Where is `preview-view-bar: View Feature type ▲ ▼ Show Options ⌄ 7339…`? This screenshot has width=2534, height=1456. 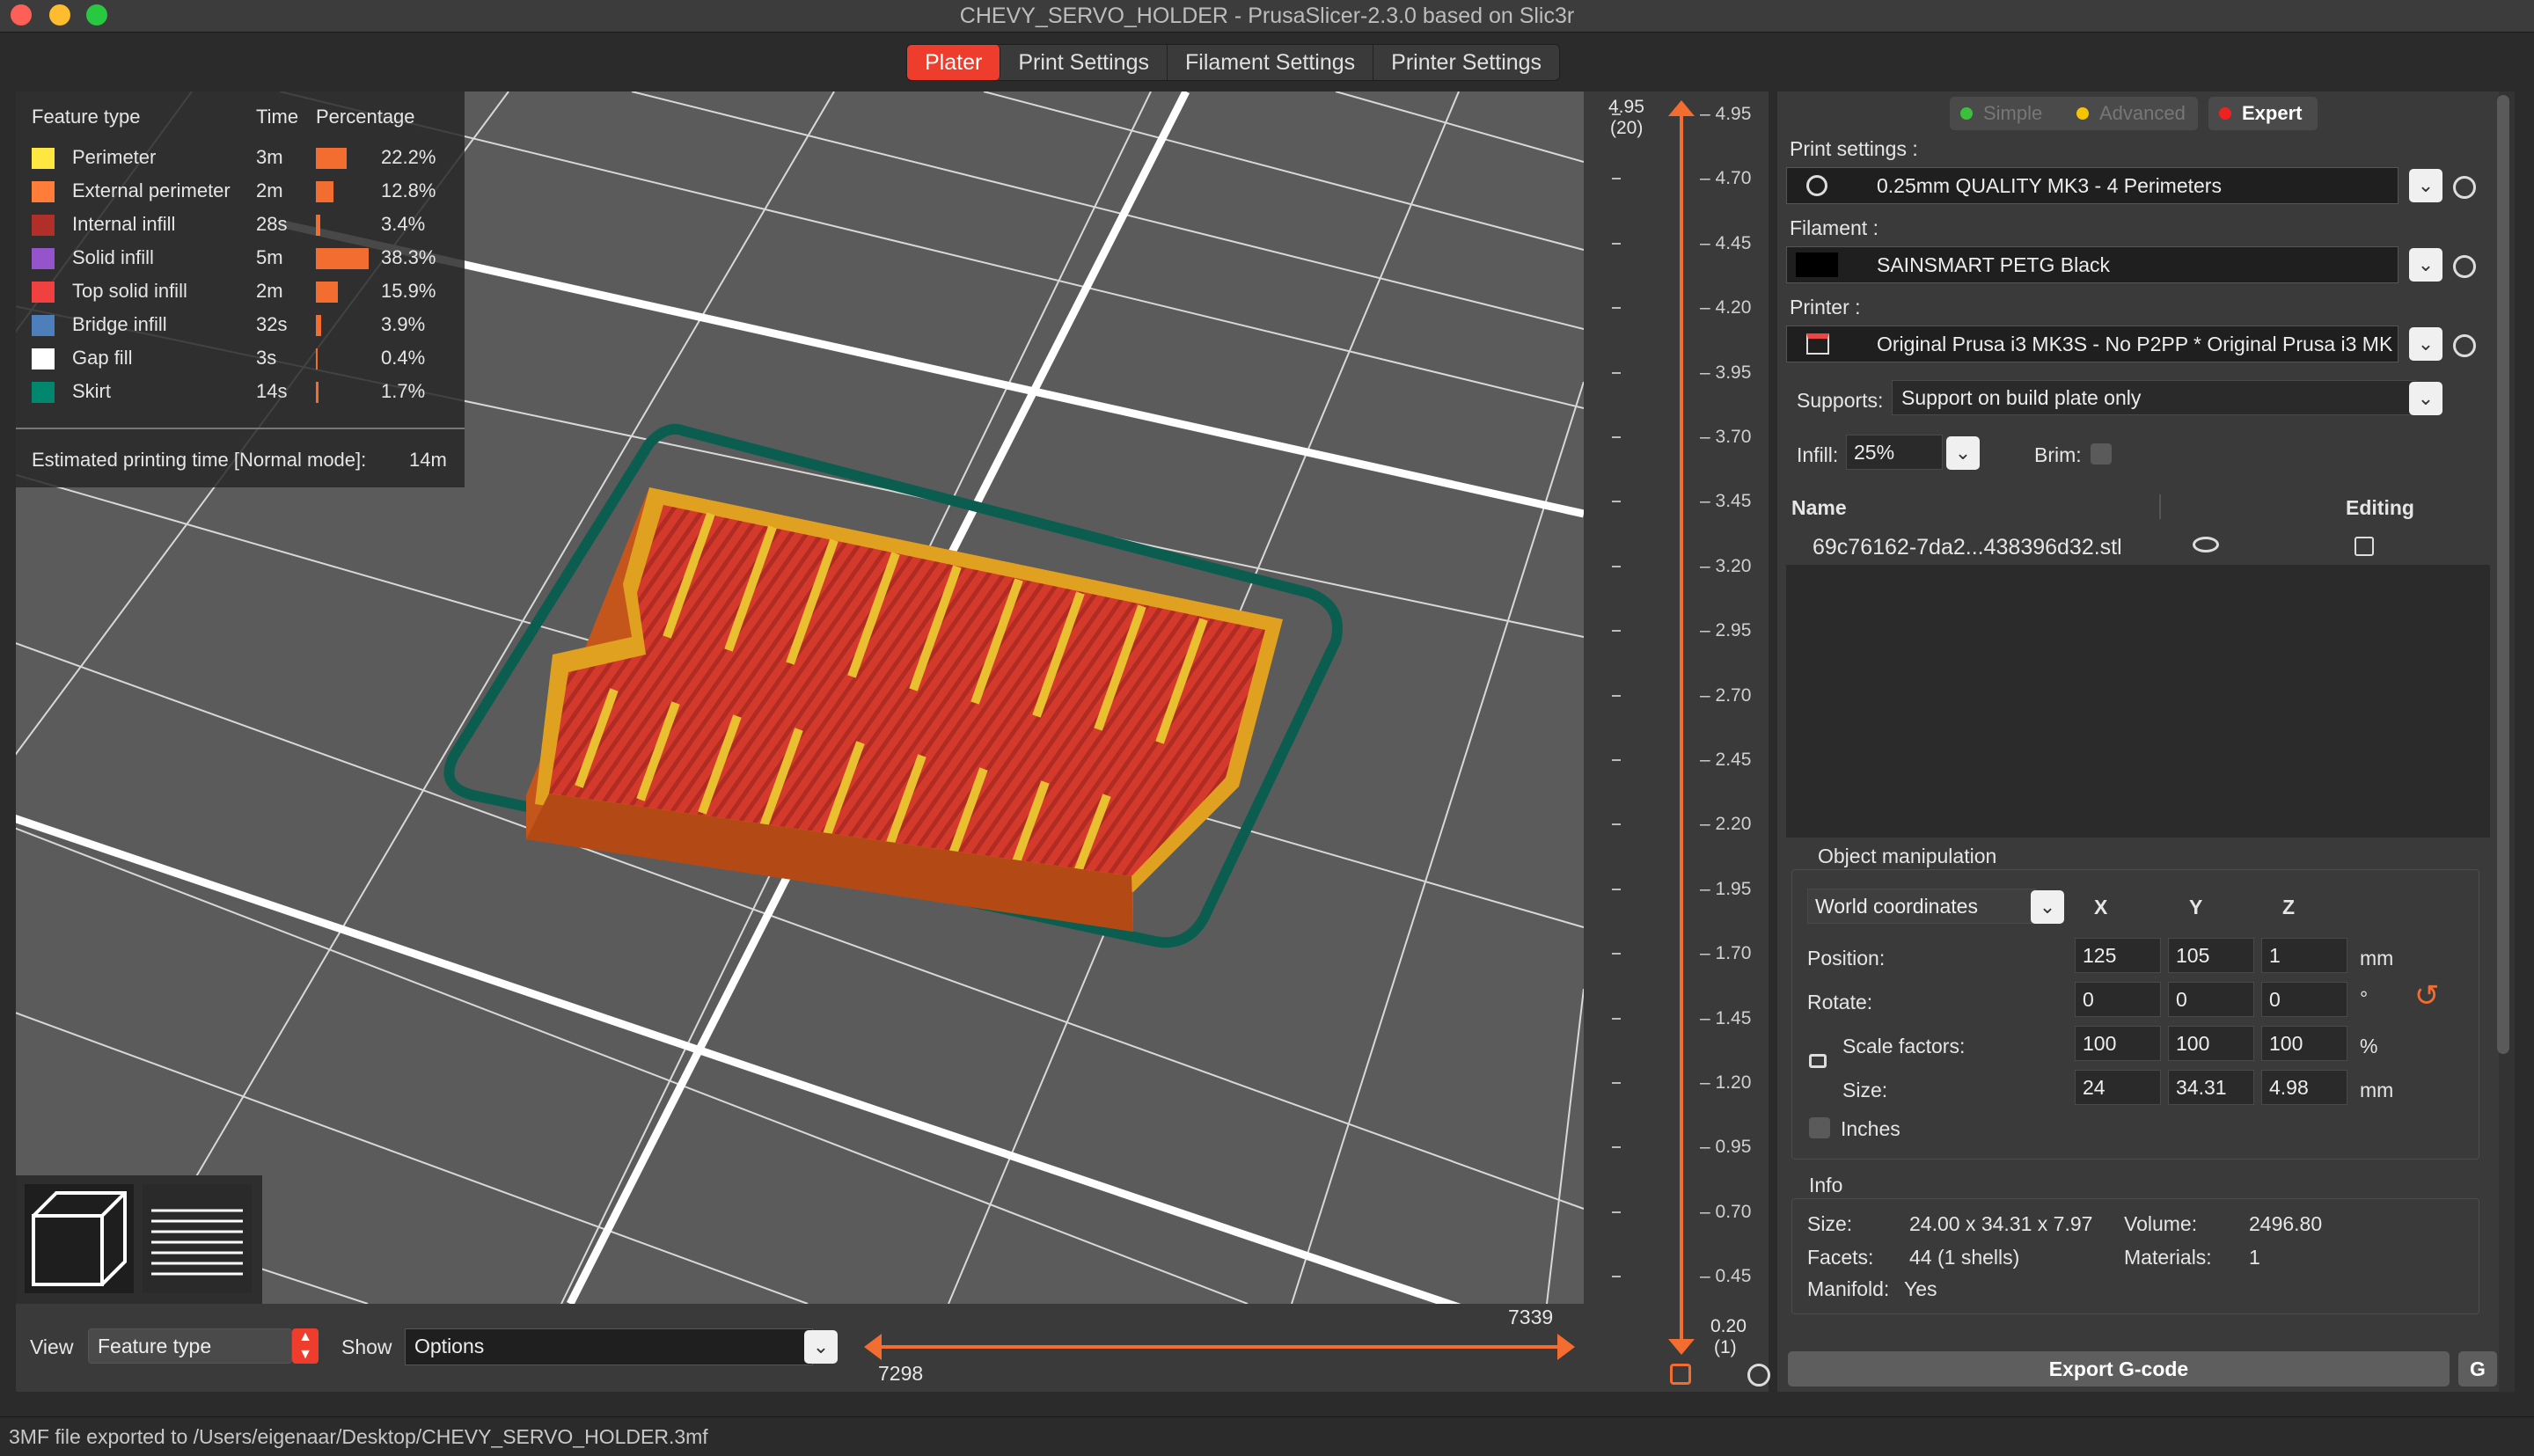
preview-view-bar: View Feature type ▲ ▼ Show Options ⌄ 7339… is located at coordinates (800, 1348).